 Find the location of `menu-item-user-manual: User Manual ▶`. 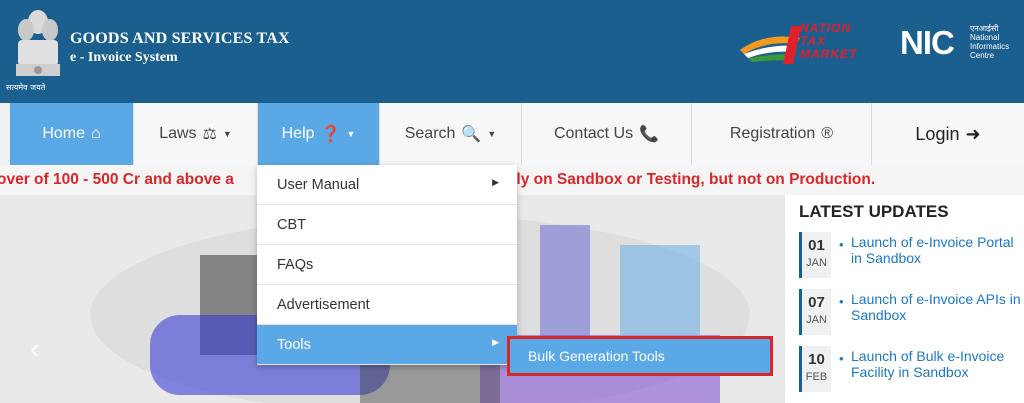

menu-item-user-manual: User Manual ▶ is located at coordinates (387, 185).